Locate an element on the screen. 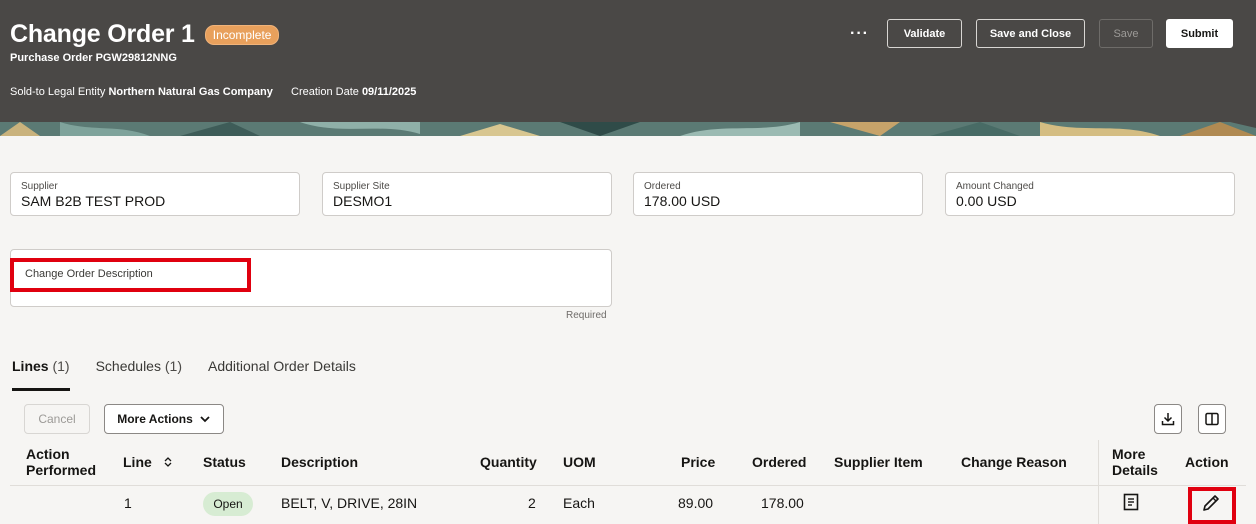 This screenshot has height=524, width=1256. tab-lines: Lines (1) is located at coordinates (41, 374).